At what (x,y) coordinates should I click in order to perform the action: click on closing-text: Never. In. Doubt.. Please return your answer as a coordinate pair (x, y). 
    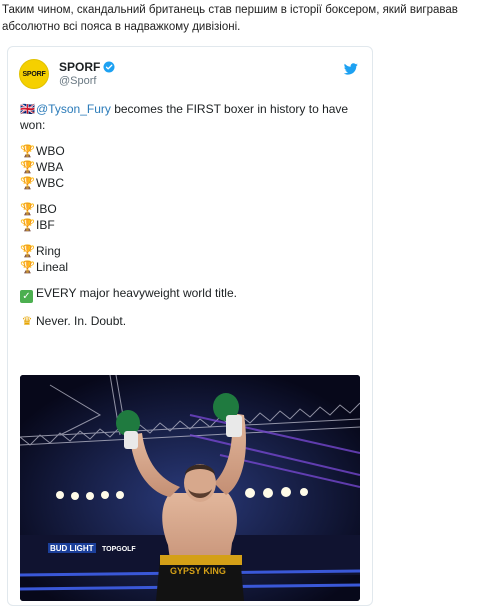
    Looking at the image, I should click on (81, 321).